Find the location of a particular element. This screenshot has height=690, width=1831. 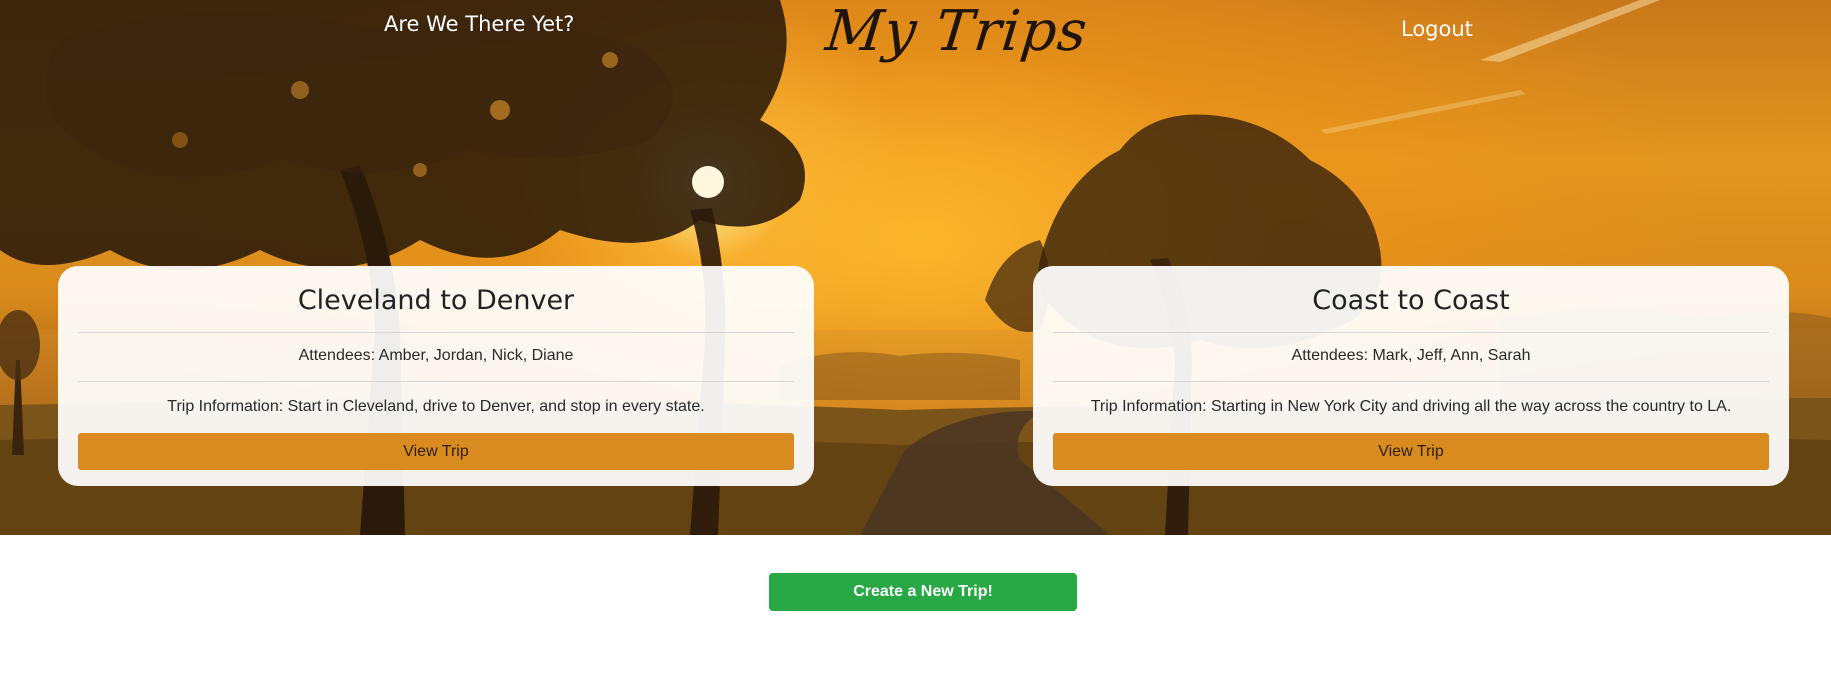

trip-title: Coast to Coast is located at coordinates (1411, 299).